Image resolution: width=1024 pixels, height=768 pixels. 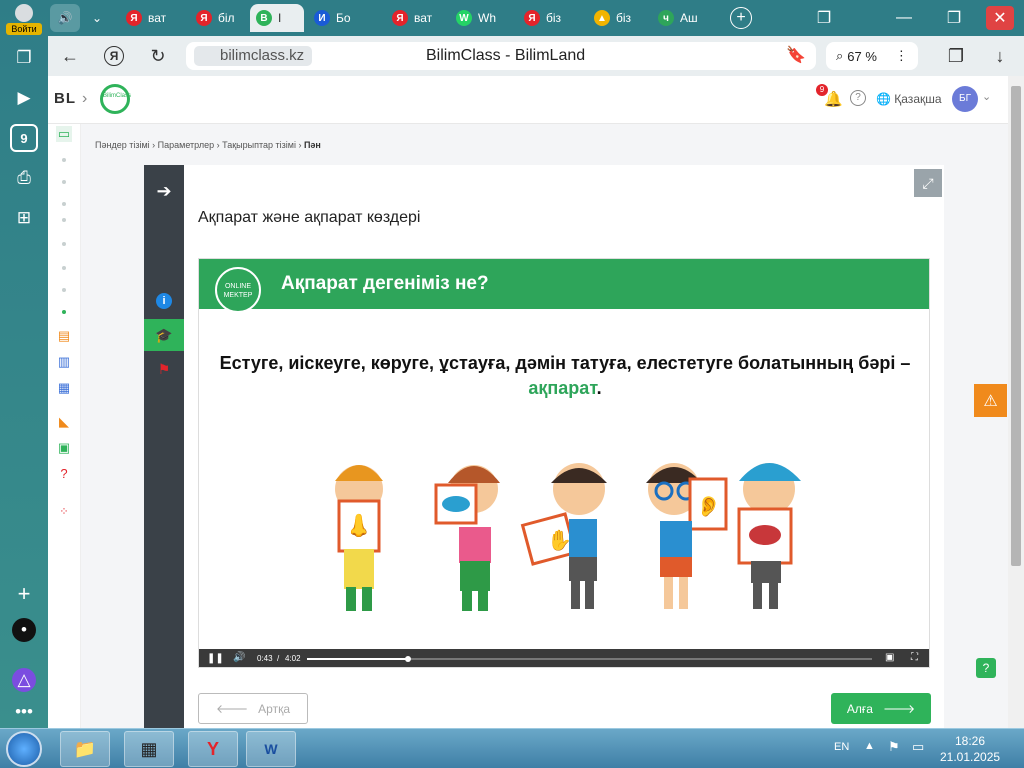 I want to click on fullscreen-icon: ⛶, so click(x=914, y=657).